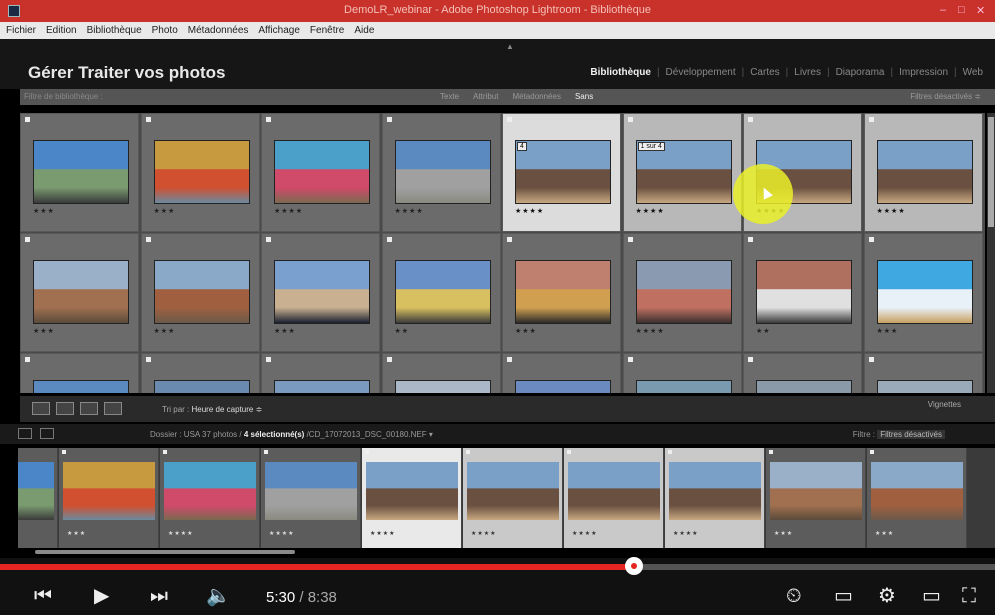 The height and width of the screenshot is (615, 995). I want to click on module-bibliothque: Bibliothèque, so click(620, 72).